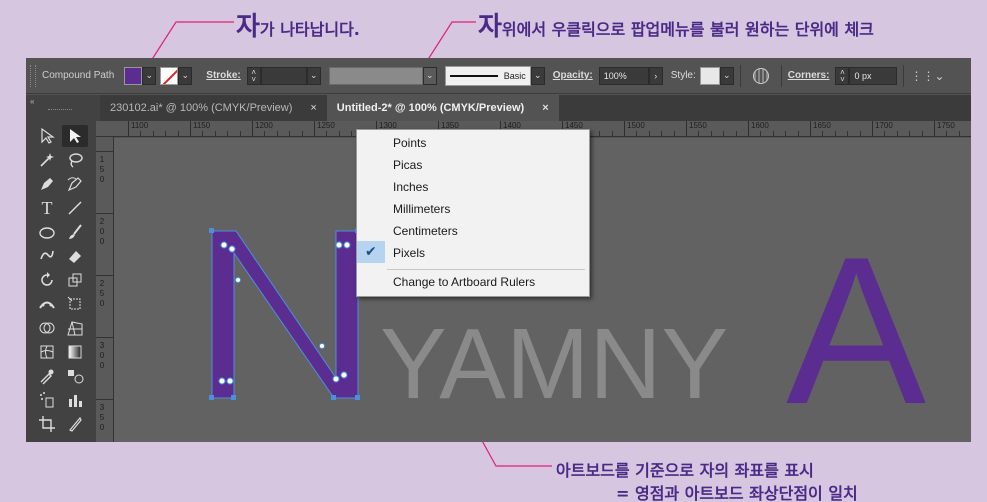  Describe the element at coordinates (47, 376) in the screenshot. I see `eyedropper-tool` at that location.